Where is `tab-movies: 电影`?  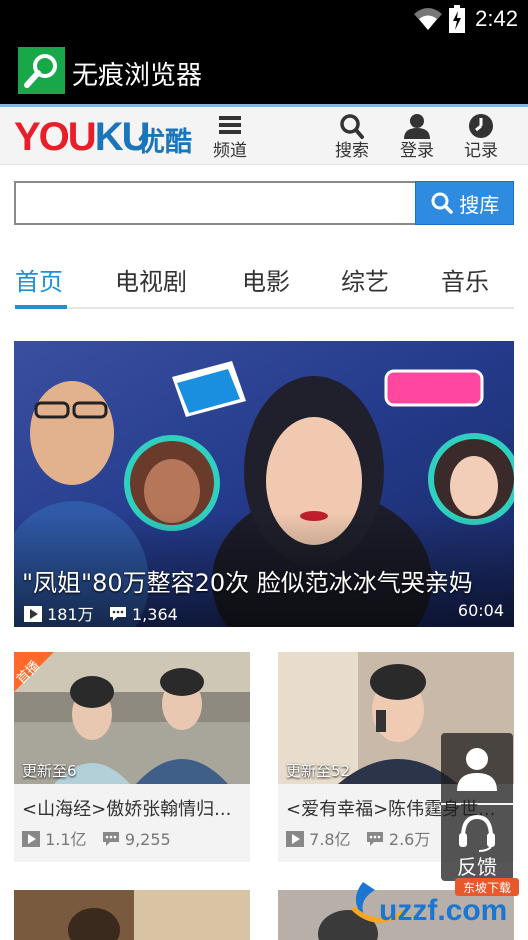
tab-movies: 电影 is located at coordinates (266, 279).